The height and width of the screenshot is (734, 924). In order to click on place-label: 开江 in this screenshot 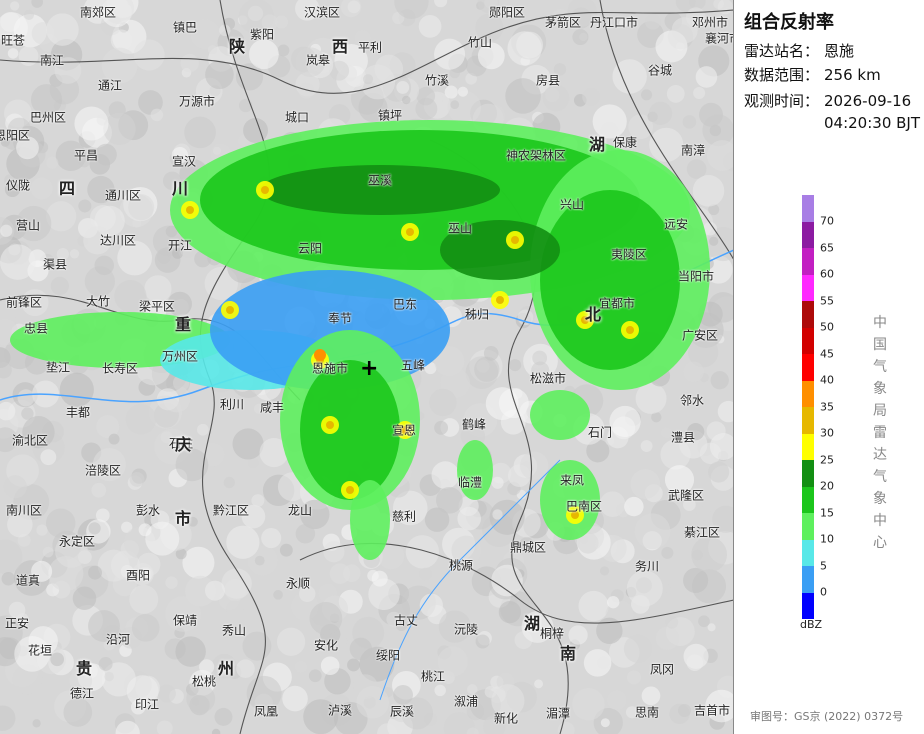, I will do `click(180, 245)`.